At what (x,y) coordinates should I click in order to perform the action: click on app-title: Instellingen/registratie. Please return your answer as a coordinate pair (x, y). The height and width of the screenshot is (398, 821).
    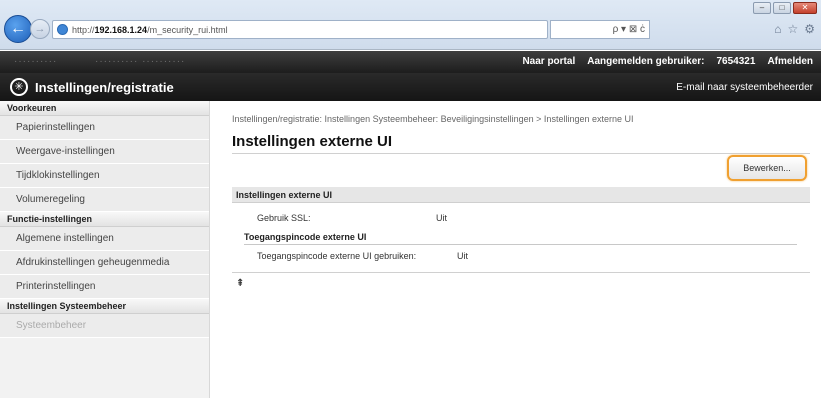
    Looking at the image, I should click on (104, 87).